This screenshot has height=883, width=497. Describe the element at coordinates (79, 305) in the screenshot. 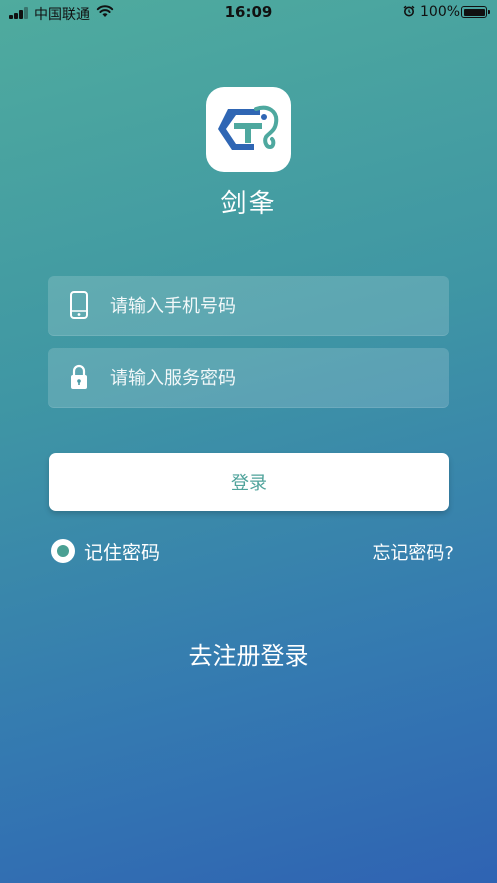

I see `phone-icon` at that location.